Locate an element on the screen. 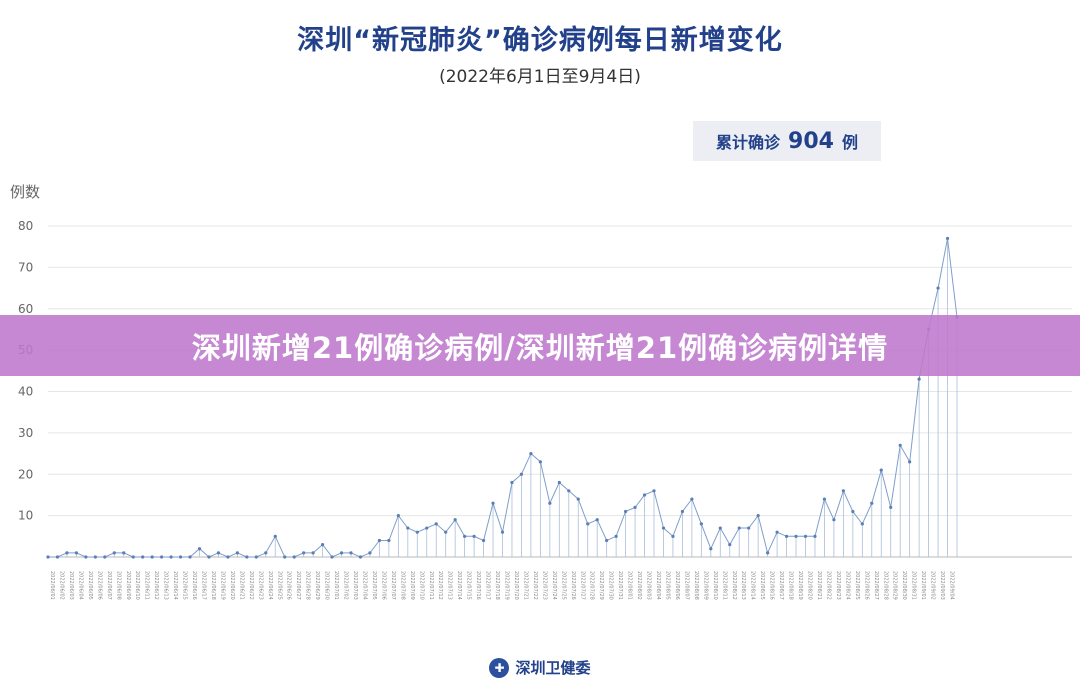  x-tick-label: 2022/07/21 is located at coordinates (525, 585).